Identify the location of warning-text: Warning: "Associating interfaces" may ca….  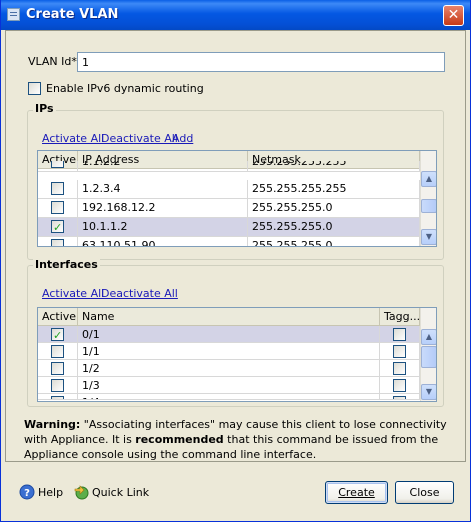
(238, 439).